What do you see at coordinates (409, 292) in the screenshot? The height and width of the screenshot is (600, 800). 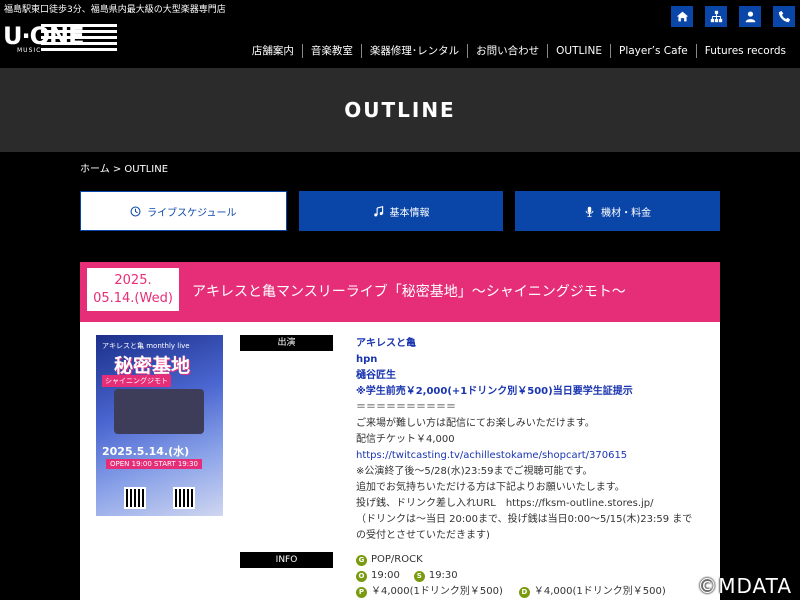 I see `event-title: アキレスと亀マンスリーライブ「秘密基地」～シャイニングジモト～` at bounding box center [409, 292].